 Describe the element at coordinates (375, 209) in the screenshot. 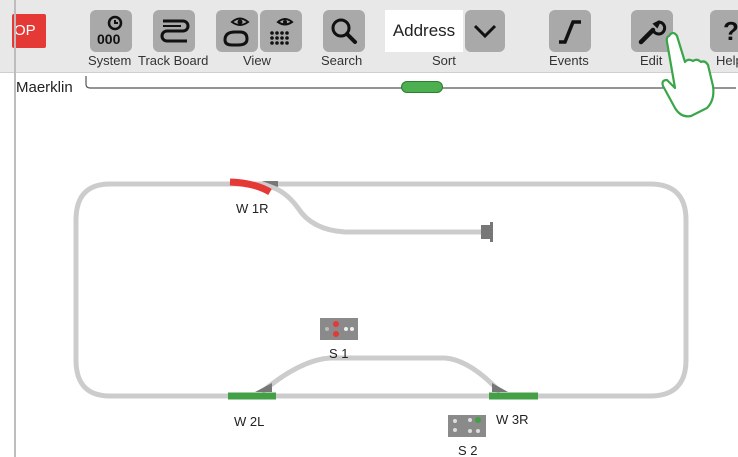

I see `track-siding` at that location.